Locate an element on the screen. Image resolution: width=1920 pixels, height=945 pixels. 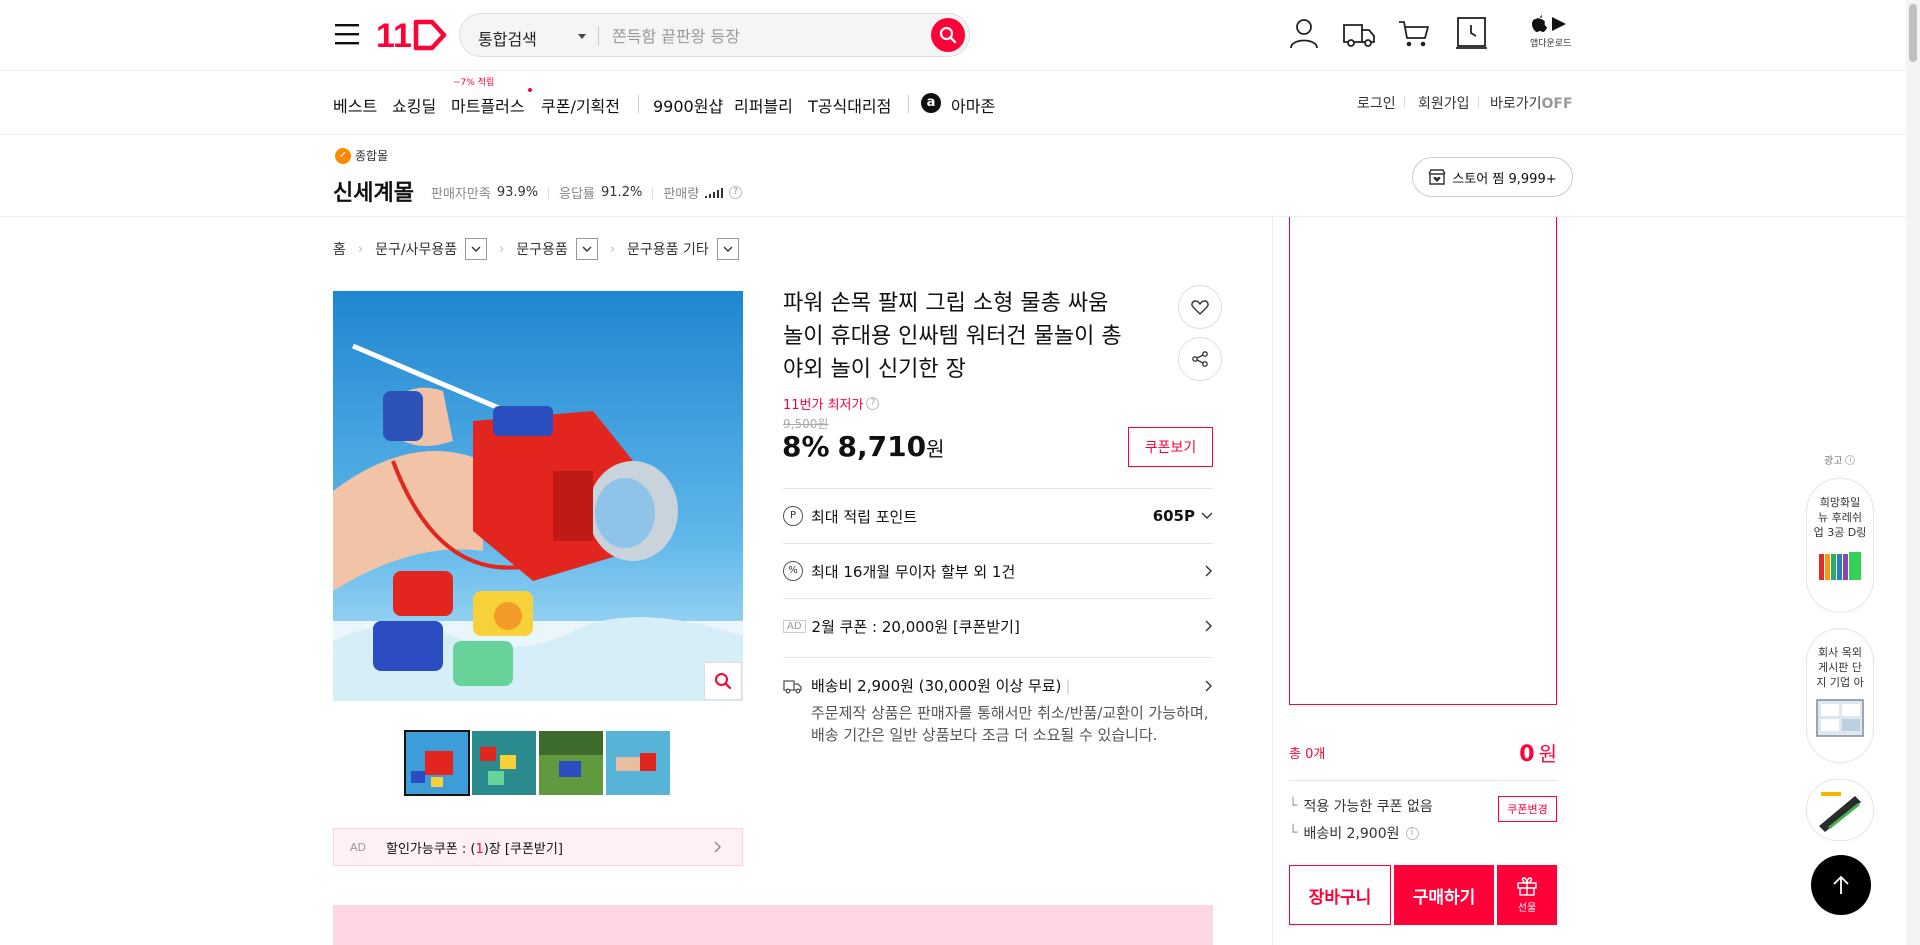
nav-coupon: 쿠폰/기획전 is located at coordinates (580, 105).